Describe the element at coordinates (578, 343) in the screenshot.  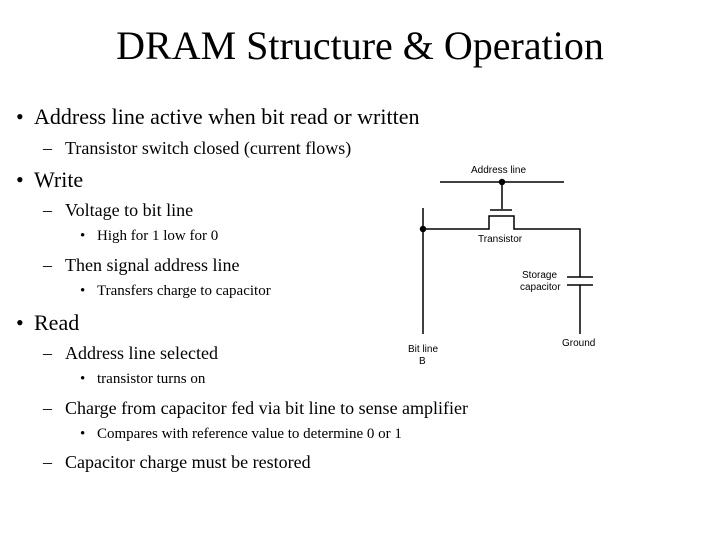
I see `ground-label: Ground` at that location.